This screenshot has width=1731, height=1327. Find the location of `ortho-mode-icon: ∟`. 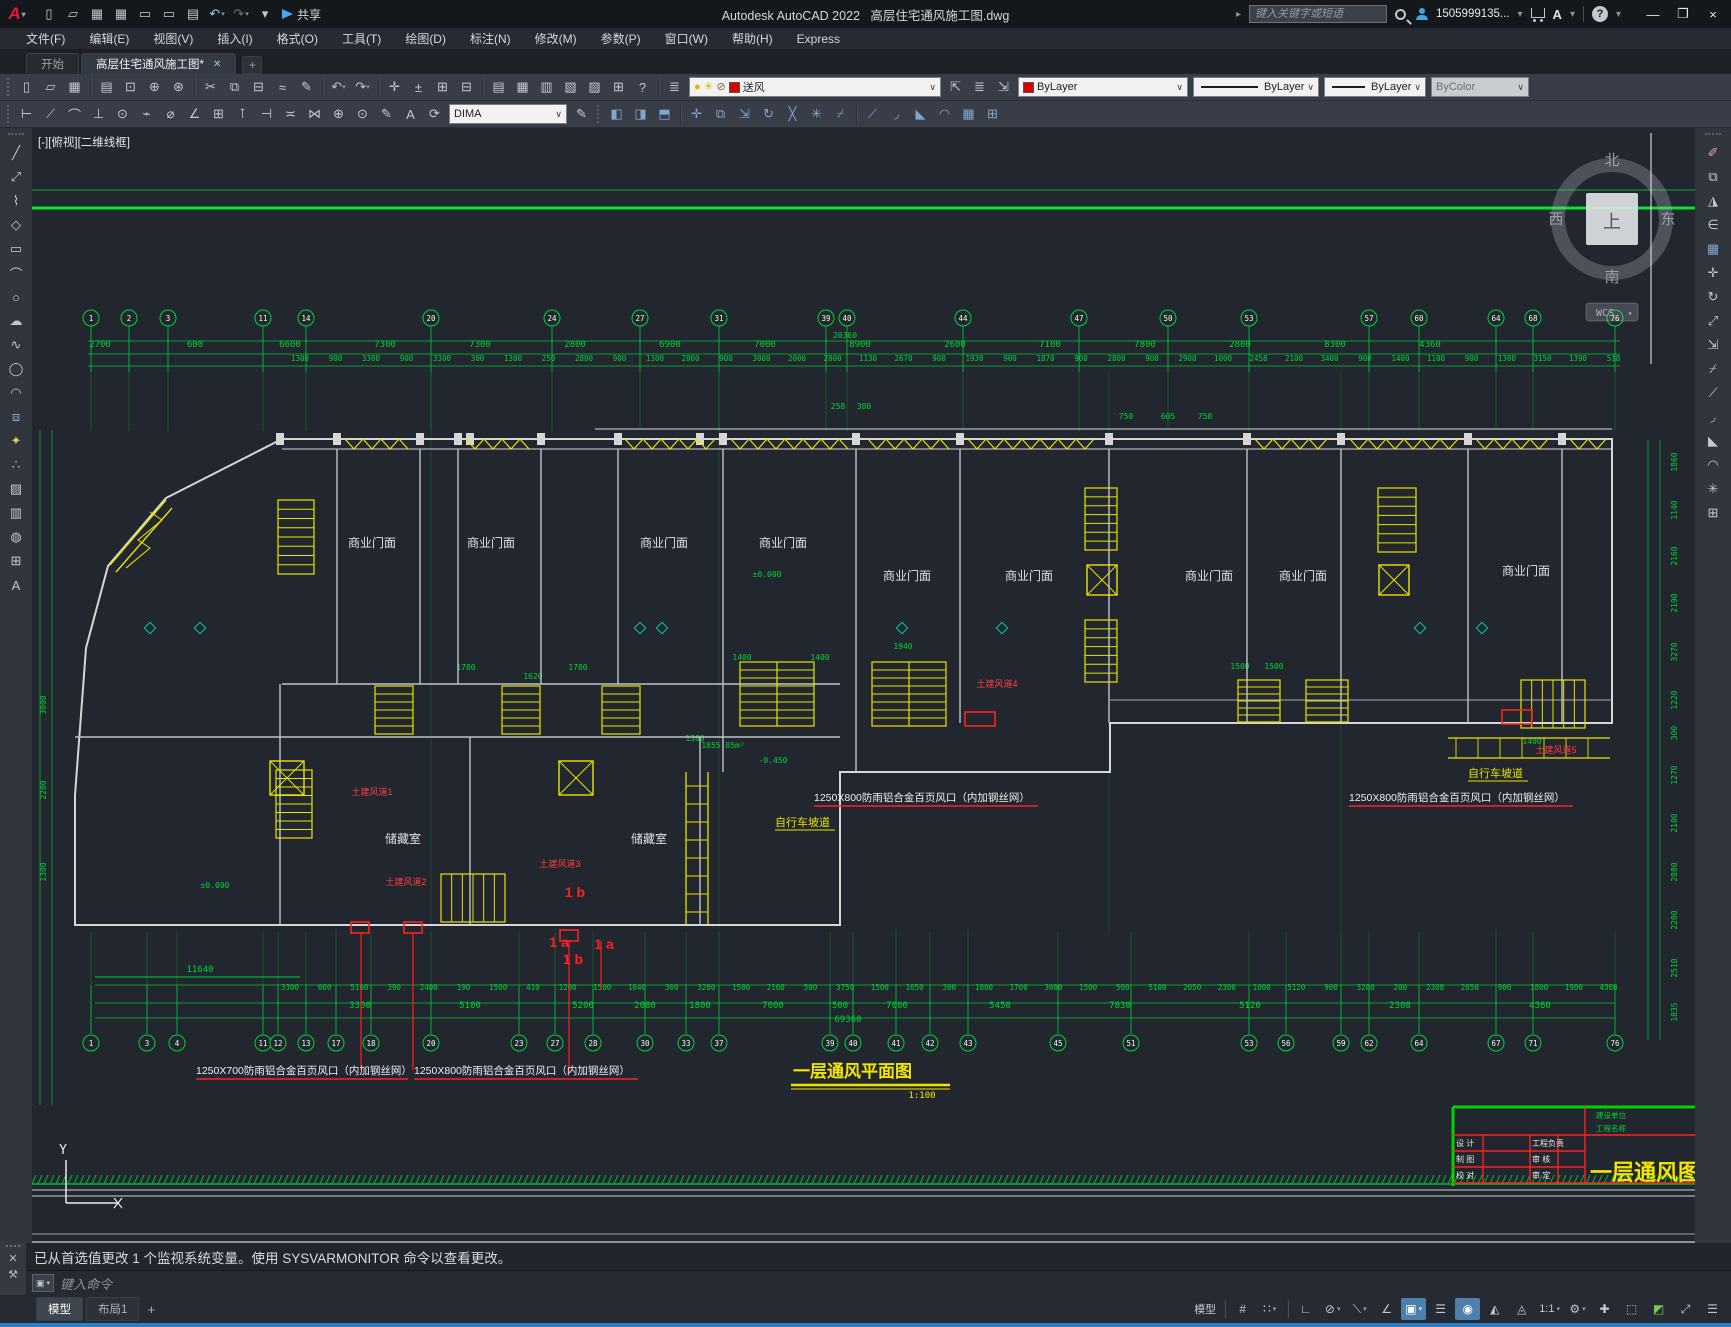

ortho-mode-icon: ∟ is located at coordinates (1305, 1309).